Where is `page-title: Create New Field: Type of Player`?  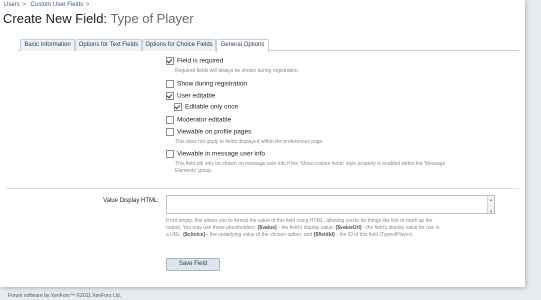
page-title: Create New Field: Type of Player is located at coordinates (98, 18).